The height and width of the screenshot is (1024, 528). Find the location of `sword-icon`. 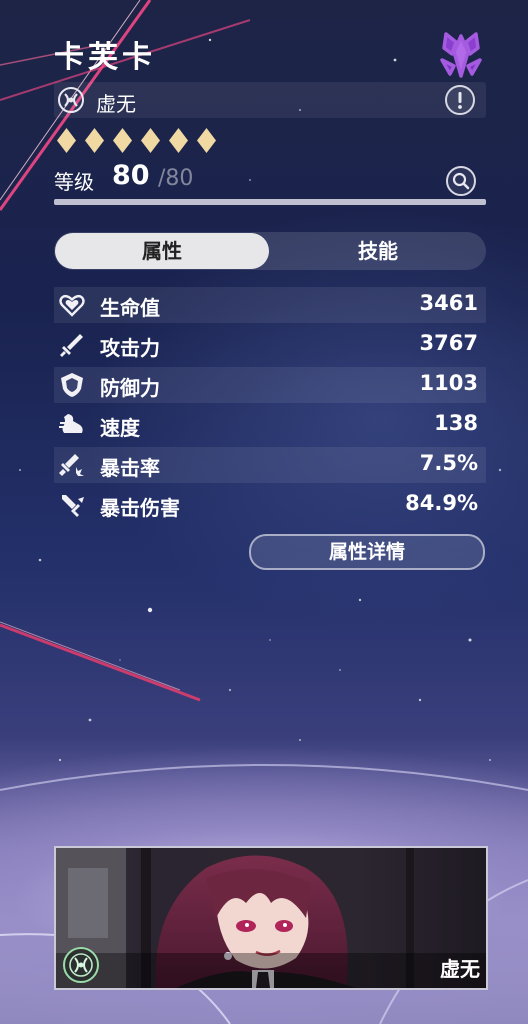

sword-icon is located at coordinates (71, 345).